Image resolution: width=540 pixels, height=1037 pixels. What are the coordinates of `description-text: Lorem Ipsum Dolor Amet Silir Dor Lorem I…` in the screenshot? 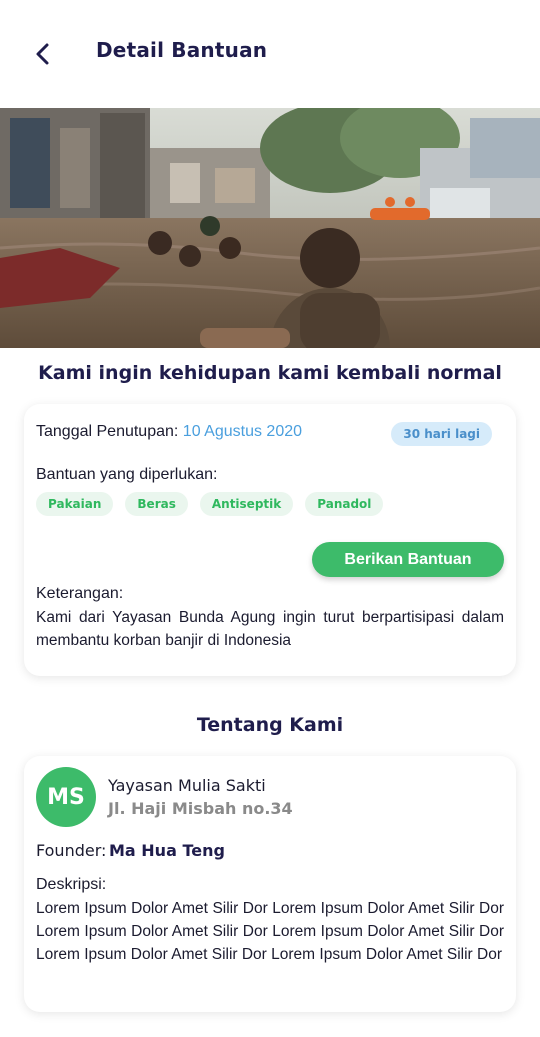 It's located at (270, 931).